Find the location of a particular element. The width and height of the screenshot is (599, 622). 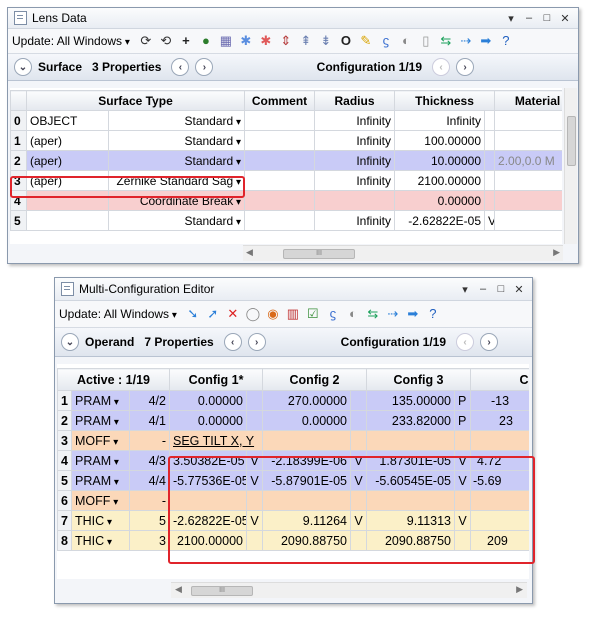

header-active: Active : 1/19 is located at coordinates (113, 379).